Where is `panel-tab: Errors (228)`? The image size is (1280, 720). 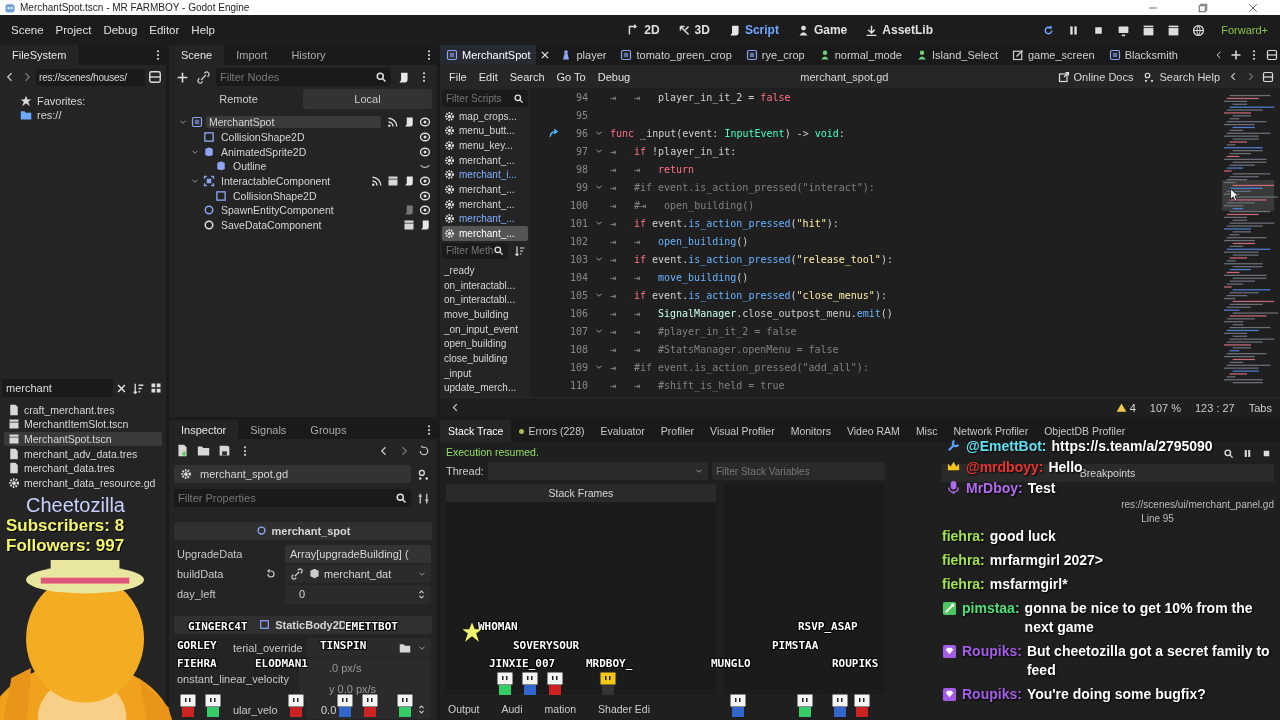
panel-tab: Errors (228) is located at coordinates (552, 431).